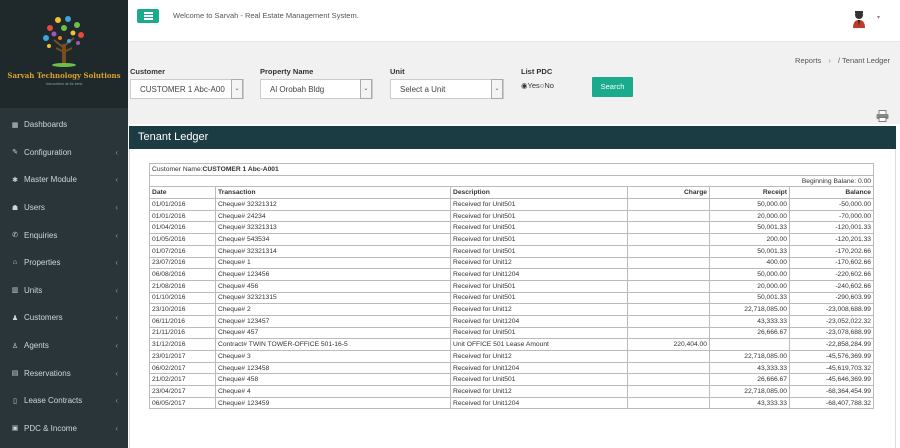 Image resolution: width=900 pixels, height=448 pixels. I want to click on sidebar-item-agents: ♙ Agents ‹, so click(64, 346).